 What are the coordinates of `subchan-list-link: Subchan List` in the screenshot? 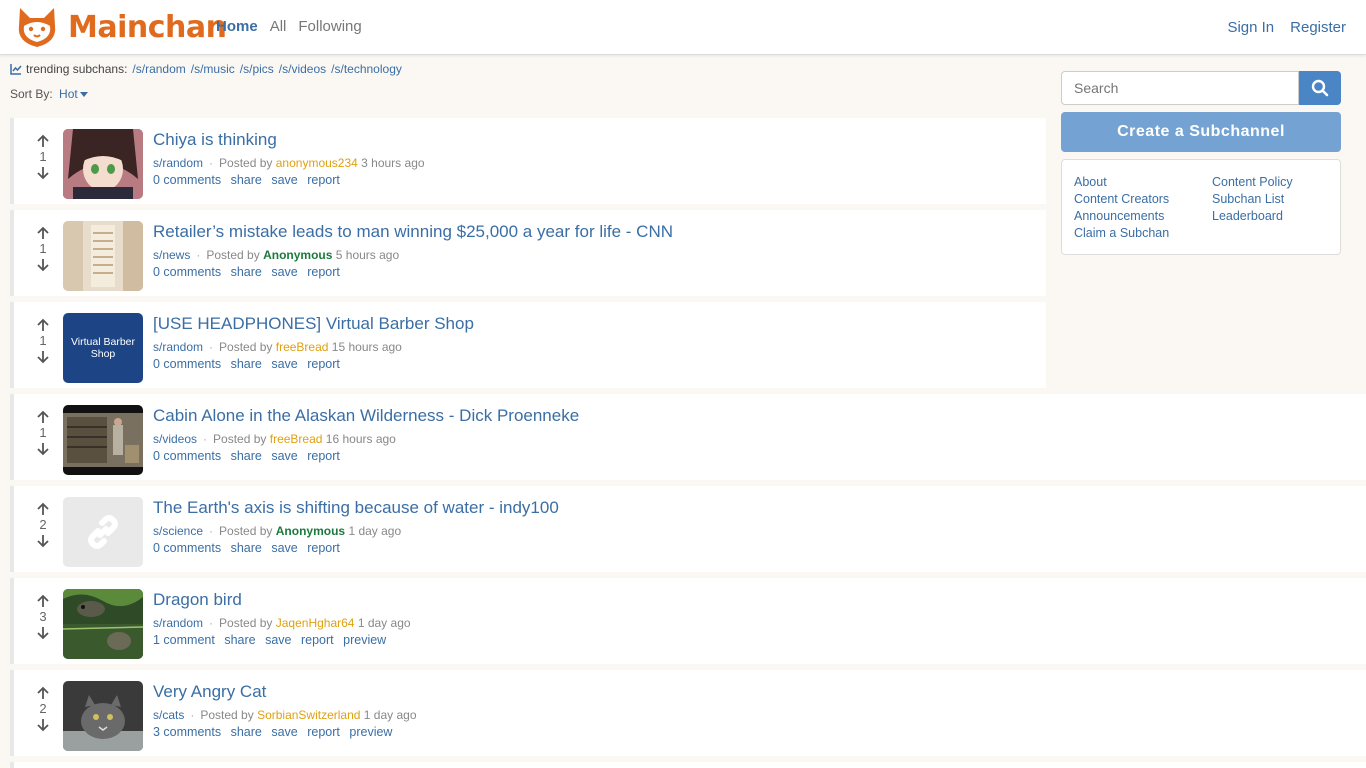 It's located at (1252, 199).